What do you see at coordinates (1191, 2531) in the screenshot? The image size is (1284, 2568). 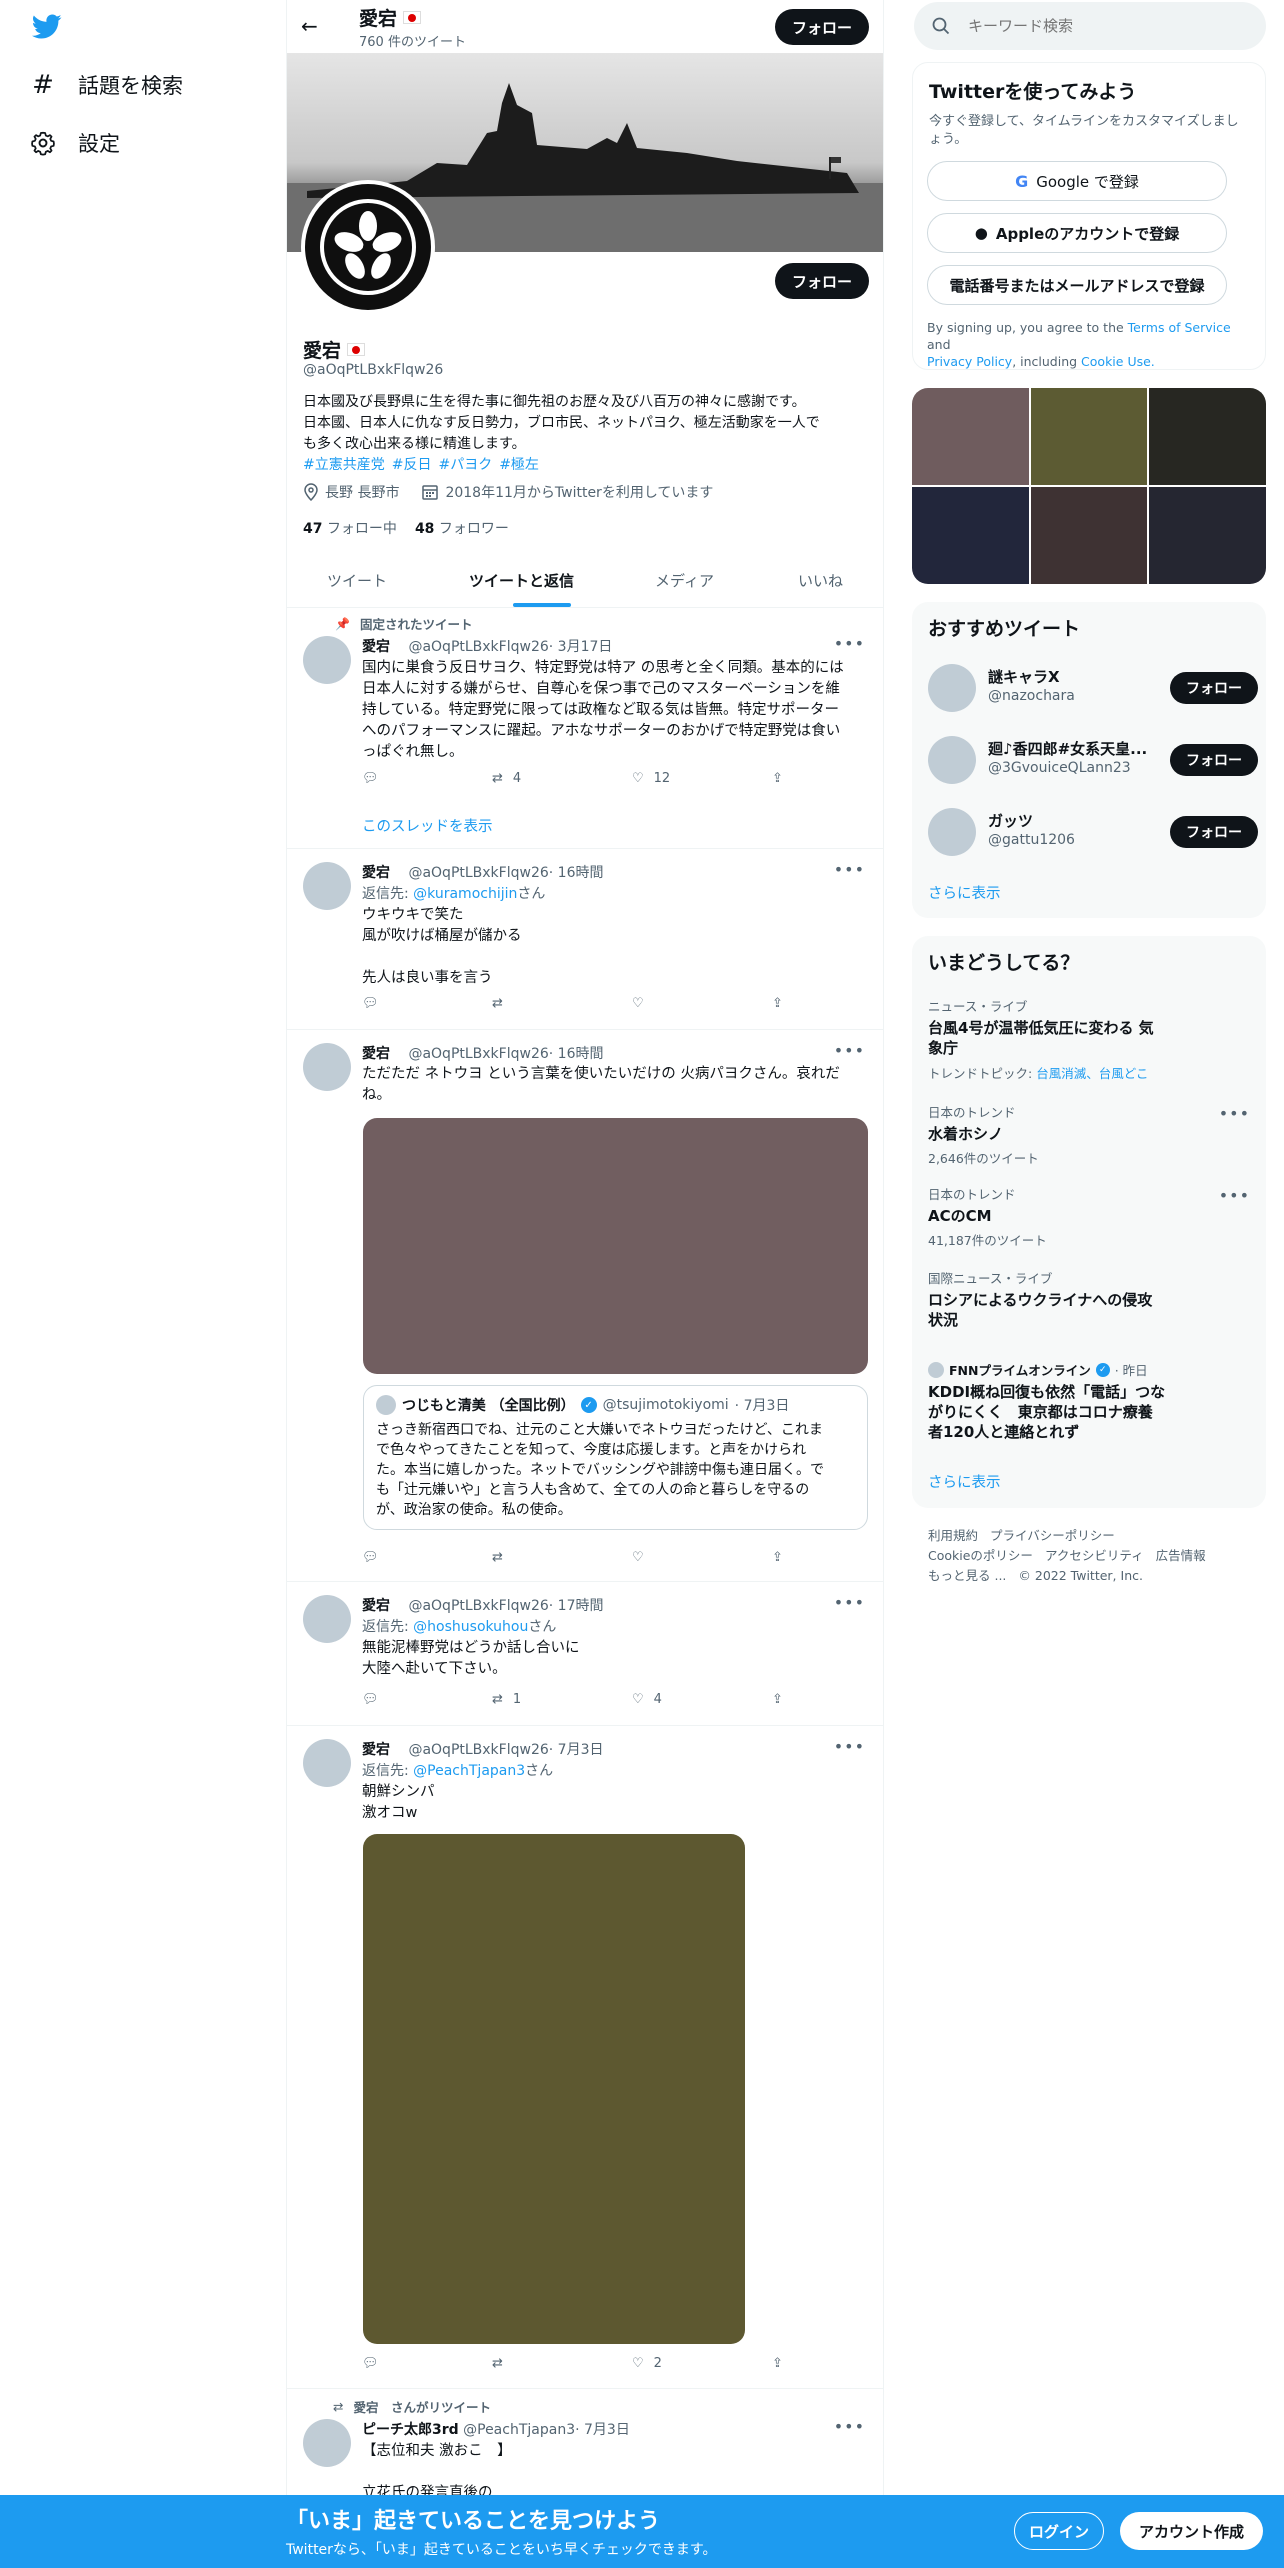 I see `signup-button: アカウント作成` at bounding box center [1191, 2531].